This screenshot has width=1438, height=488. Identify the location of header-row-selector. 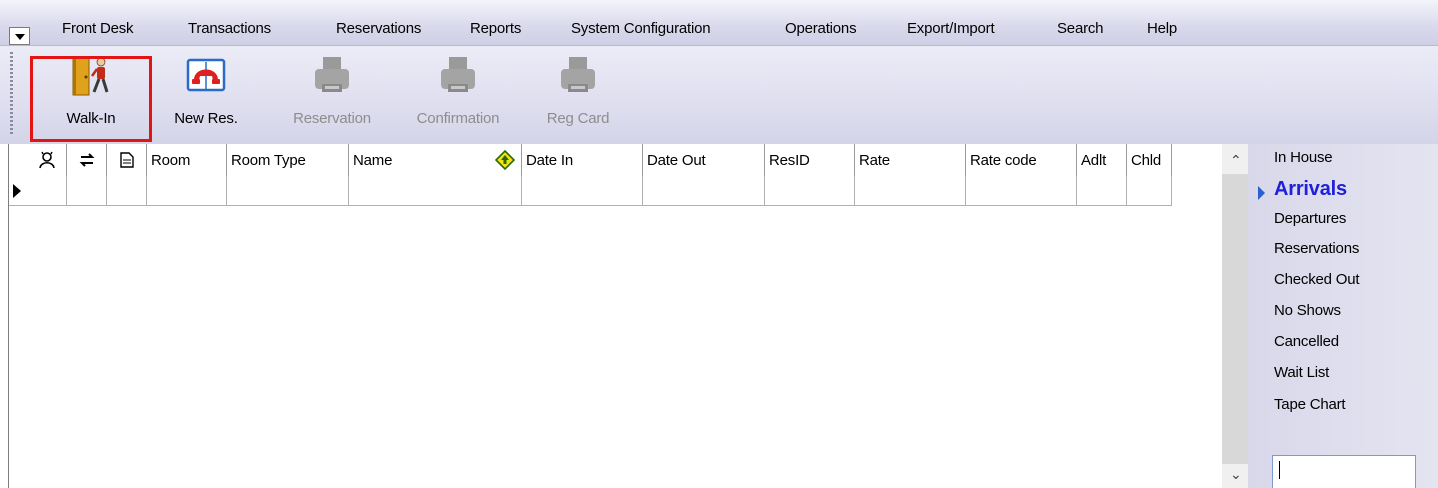
(18, 160).